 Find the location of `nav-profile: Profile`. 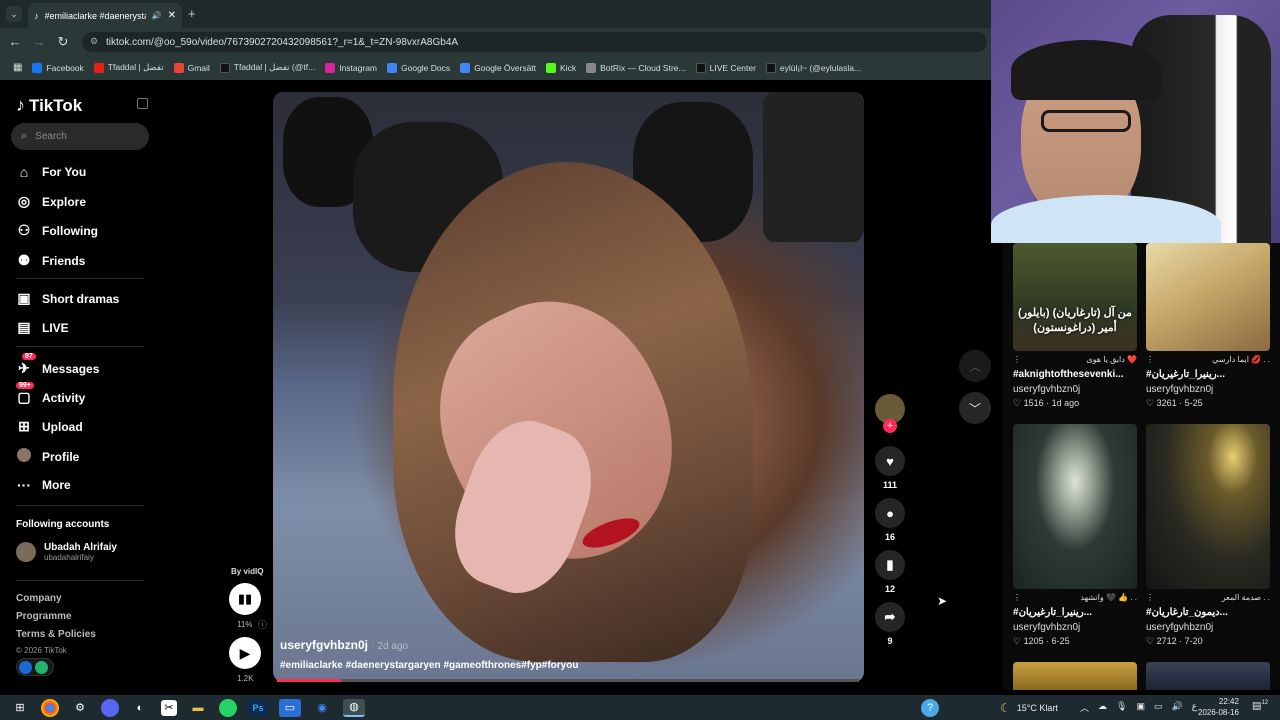

nav-profile: Profile is located at coordinates (47, 456).